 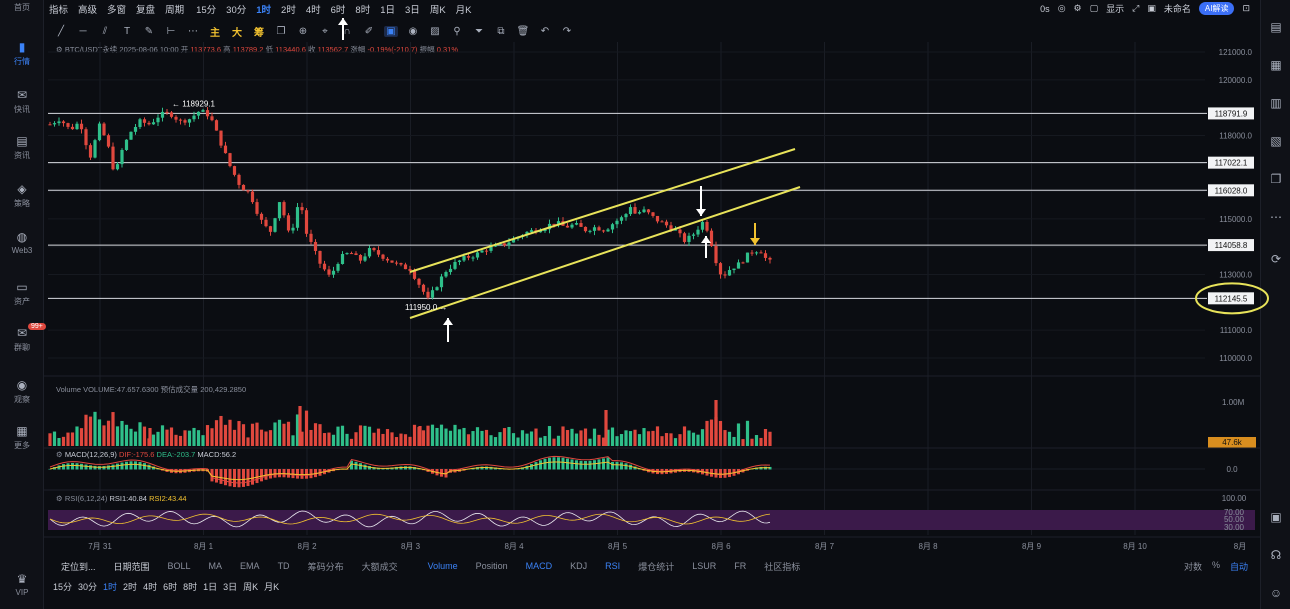 I want to click on indicator-item-16: 社区指标, so click(x=782, y=566).